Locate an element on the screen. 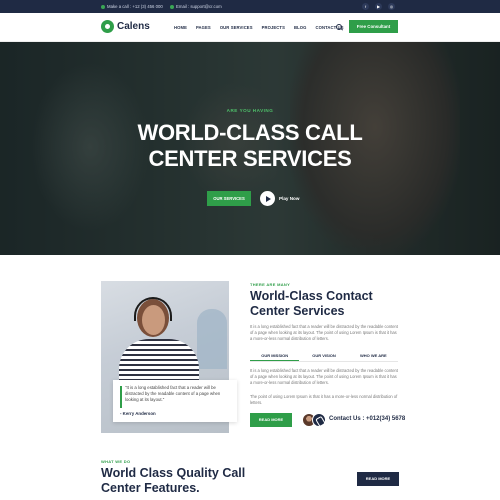  about-tabs: OUR MISSION OUR VISION WHO WE ARE is located at coordinates (324, 356).